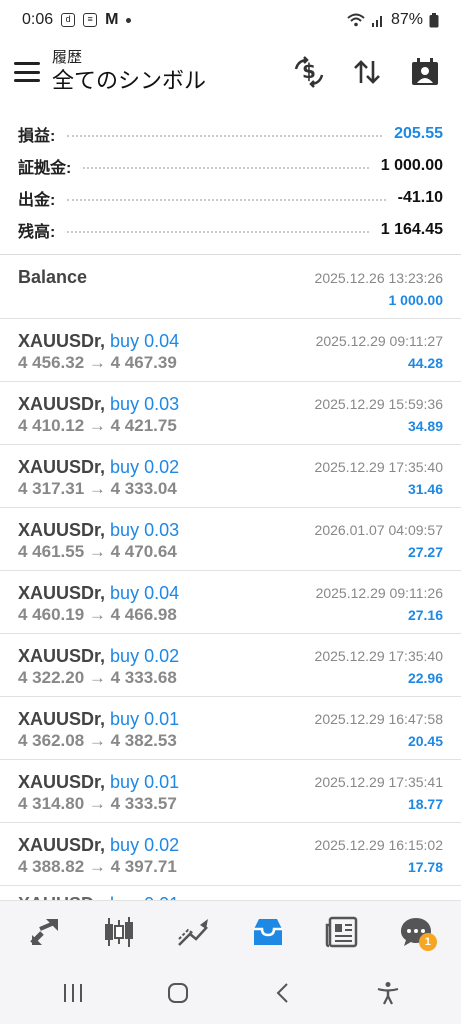  What do you see at coordinates (97, 677) in the screenshot?
I see `deal-prices: 4 322.20 → 4 333.68` at bounding box center [97, 677].